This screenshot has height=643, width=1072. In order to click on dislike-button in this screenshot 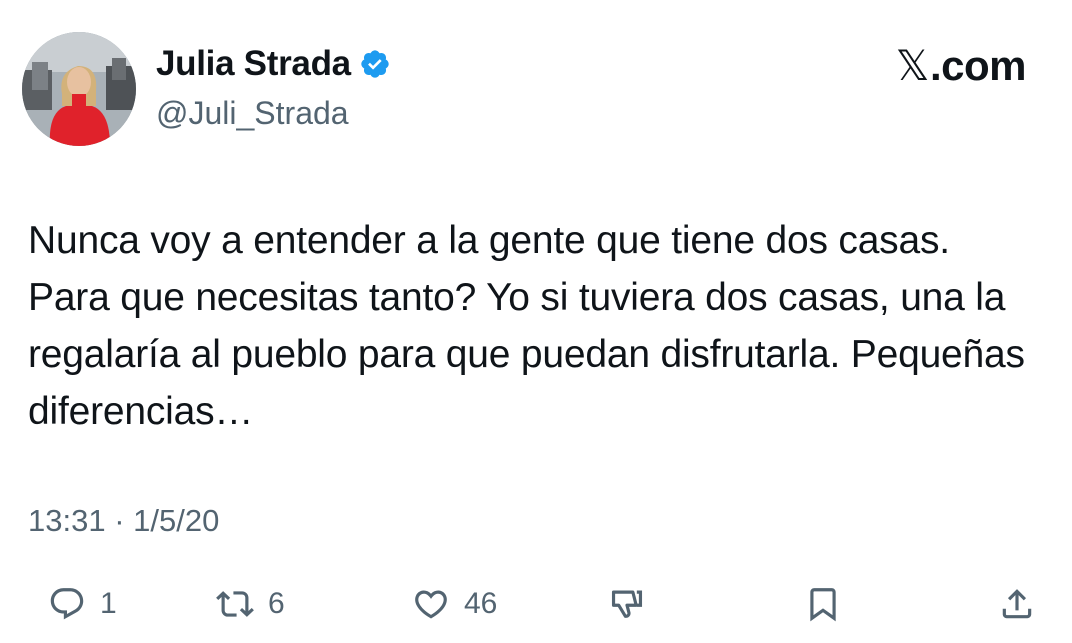, I will do `click(627, 604)`.